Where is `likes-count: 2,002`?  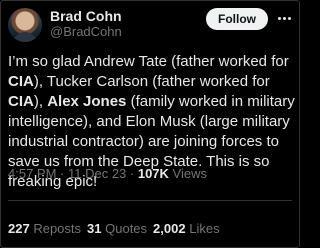 likes-count: 2,002 is located at coordinates (169, 228).